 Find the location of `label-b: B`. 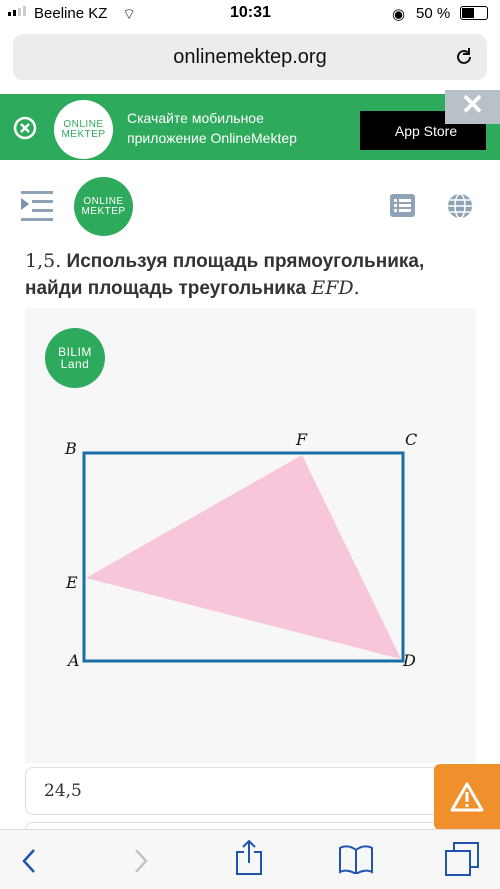

label-b: B is located at coordinates (70, 448).